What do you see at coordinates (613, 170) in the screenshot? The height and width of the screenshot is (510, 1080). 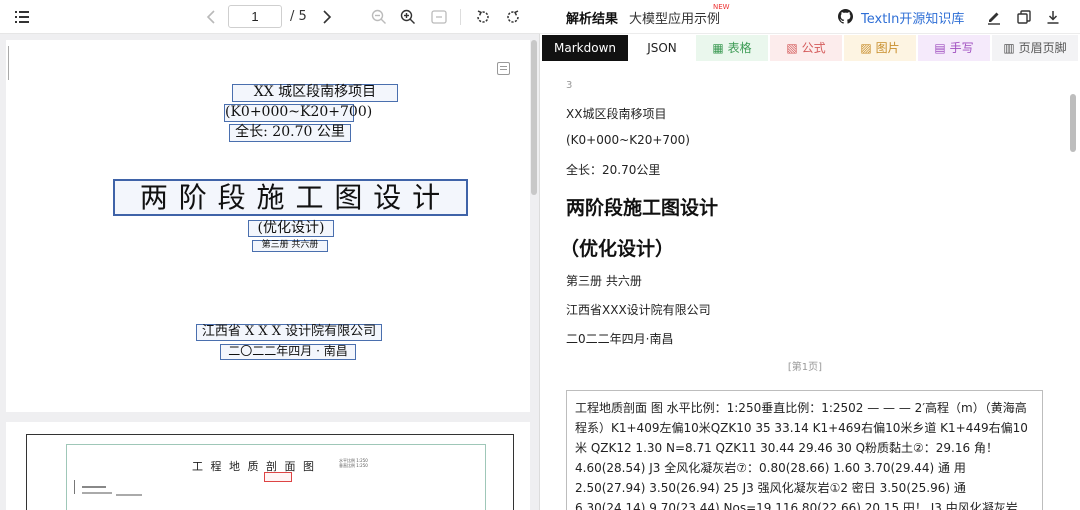 I see `md-paragraph: 全长：20.70公里` at bounding box center [613, 170].